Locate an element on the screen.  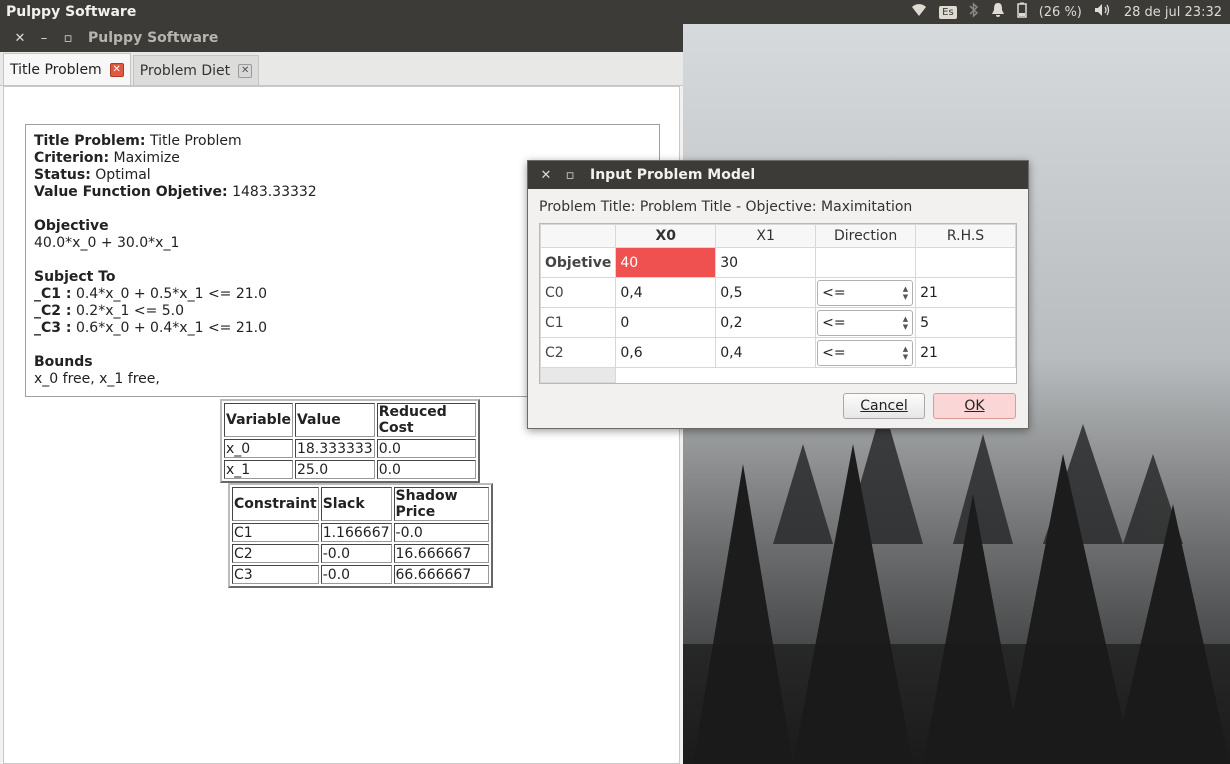
bounds-heading: Bounds is located at coordinates (63, 362).